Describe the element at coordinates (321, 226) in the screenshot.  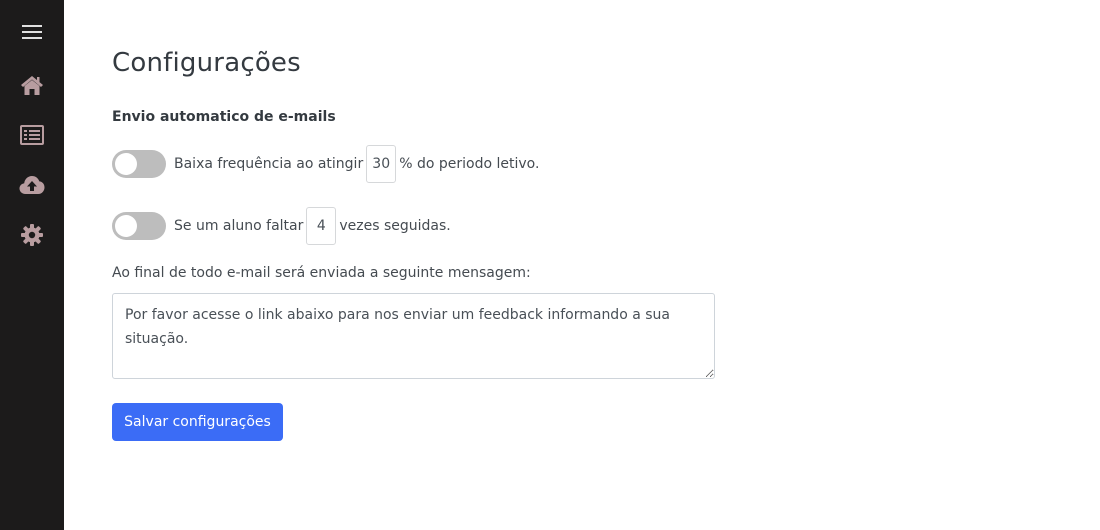
I see `absences-count-input` at that location.